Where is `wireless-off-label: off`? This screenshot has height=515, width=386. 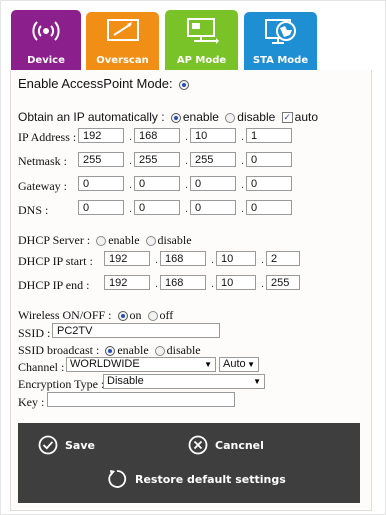
wireless-off-label: off is located at coordinates (166, 315).